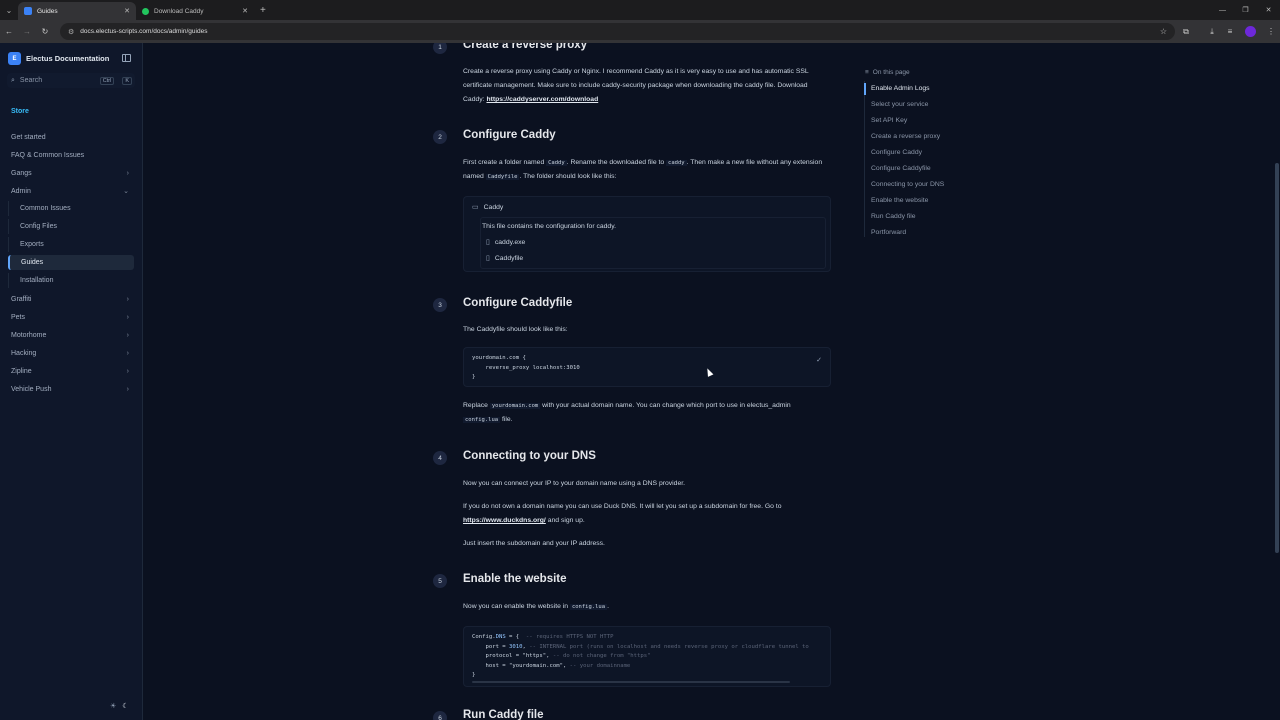  I want to click on code-token: Config., so click(484, 637).